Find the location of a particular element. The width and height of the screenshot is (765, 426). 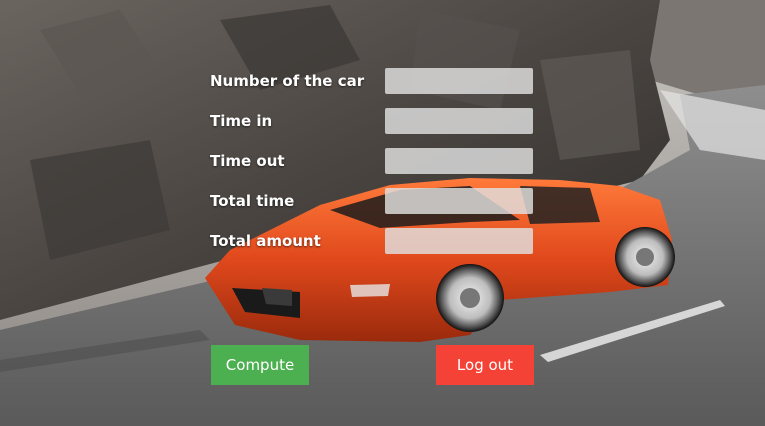

form-row-time-out: Time out is located at coordinates (375, 168).